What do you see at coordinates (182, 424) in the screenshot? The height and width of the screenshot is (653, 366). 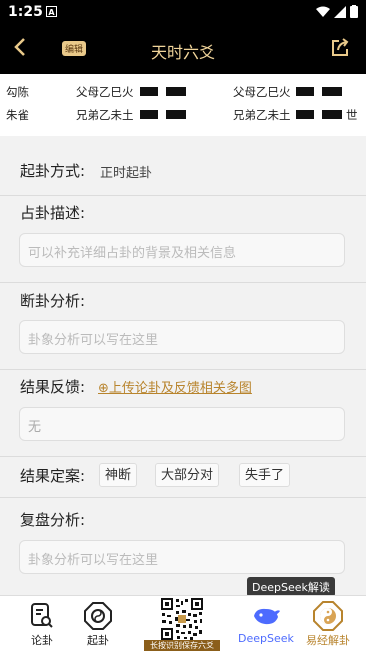 I see `feedback-input: 无` at bounding box center [182, 424].